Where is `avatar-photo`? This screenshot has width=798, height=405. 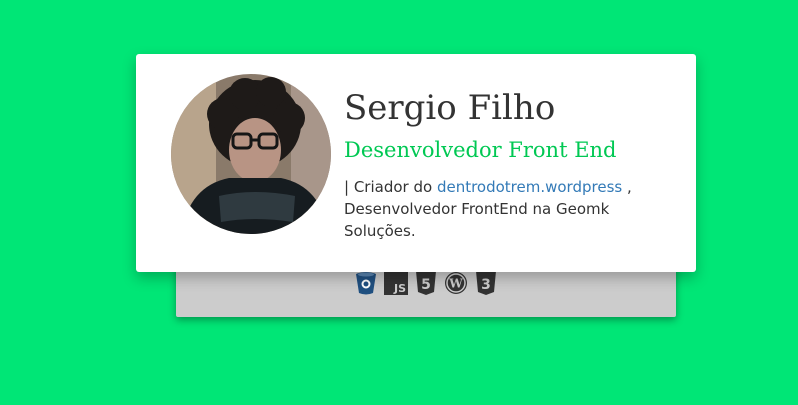 avatar-photo is located at coordinates (251, 154).